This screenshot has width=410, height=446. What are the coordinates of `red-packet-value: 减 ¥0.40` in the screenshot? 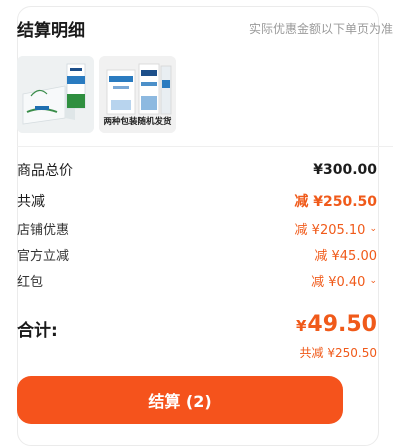 It's located at (338, 282).